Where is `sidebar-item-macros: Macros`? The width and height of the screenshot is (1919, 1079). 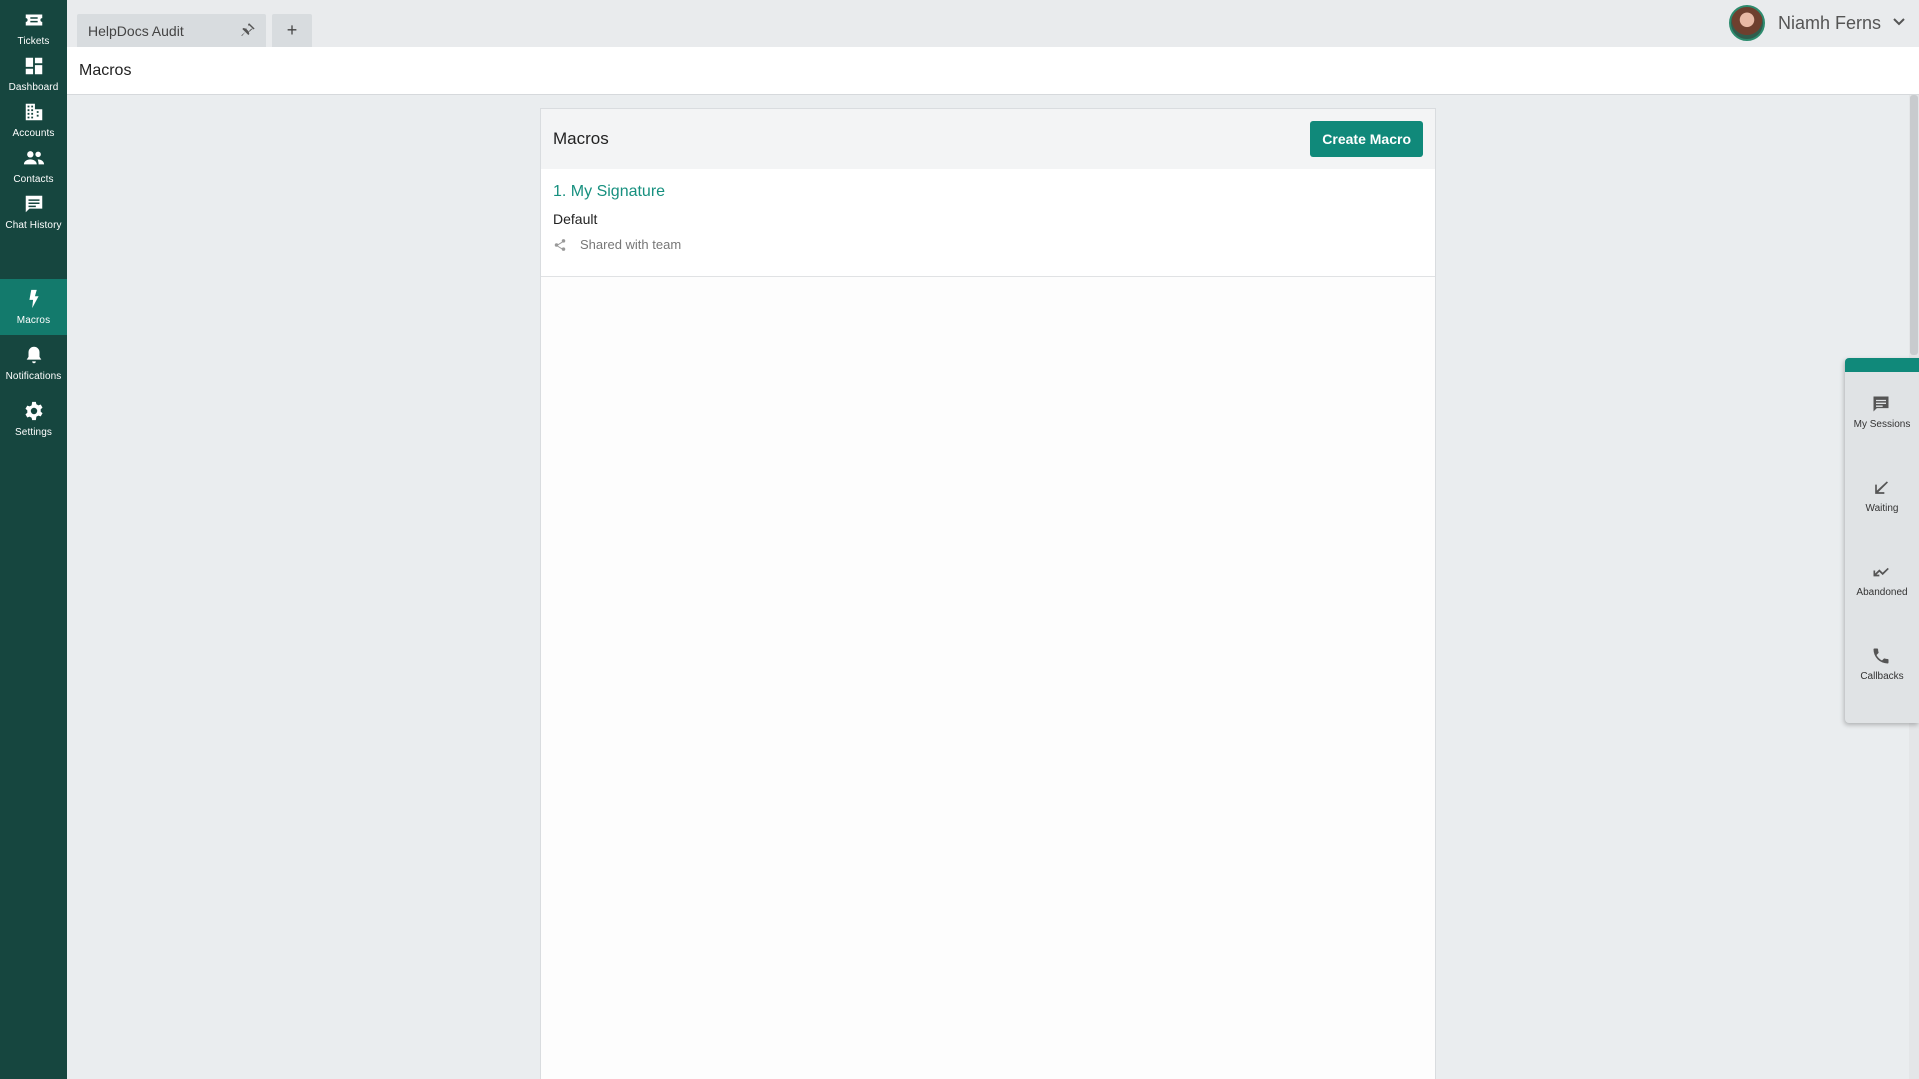
sidebar-item-macros: Macros is located at coordinates (33, 307).